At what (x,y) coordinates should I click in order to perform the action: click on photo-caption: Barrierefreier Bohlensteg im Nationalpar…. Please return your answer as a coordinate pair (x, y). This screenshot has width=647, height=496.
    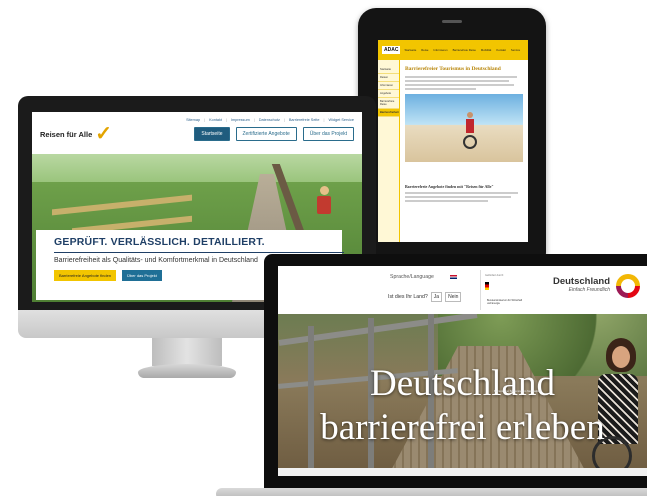
    Looking at the image, I should click on (518, 391).